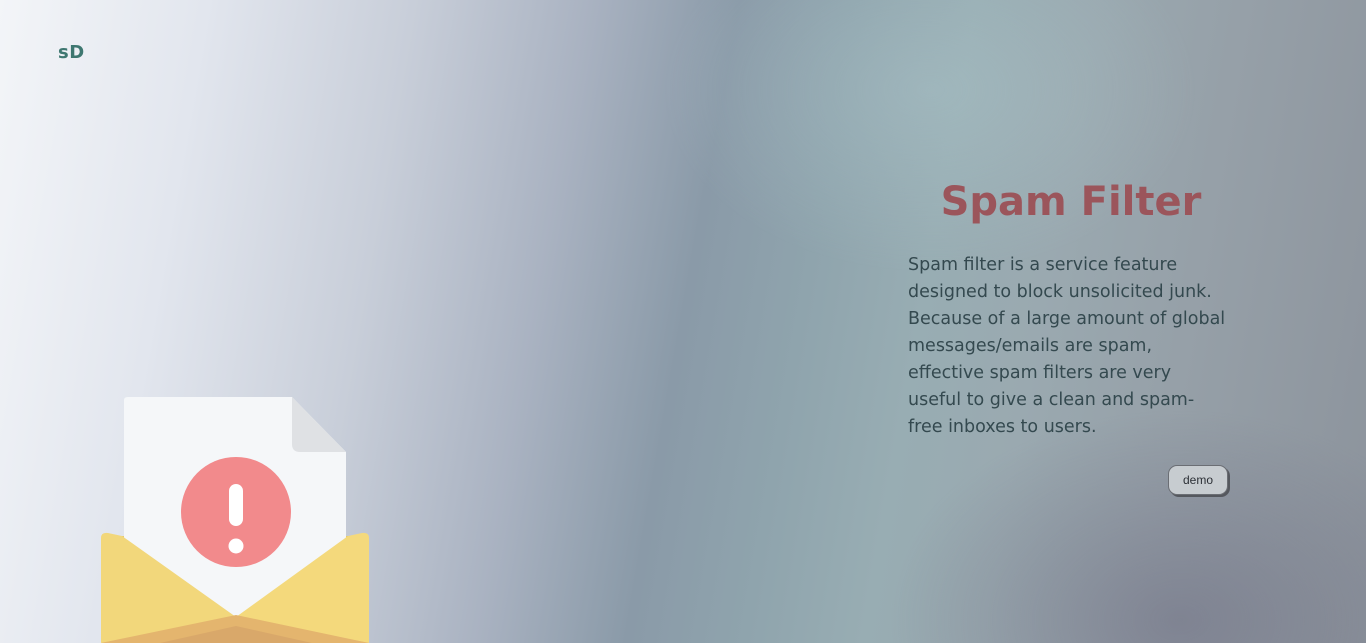 This screenshot has height=643, width=1366. What do you see at coordinates (1198, 480) in the screenshot?
I see `demo-button: demo` at bounding box center [1198, 480].